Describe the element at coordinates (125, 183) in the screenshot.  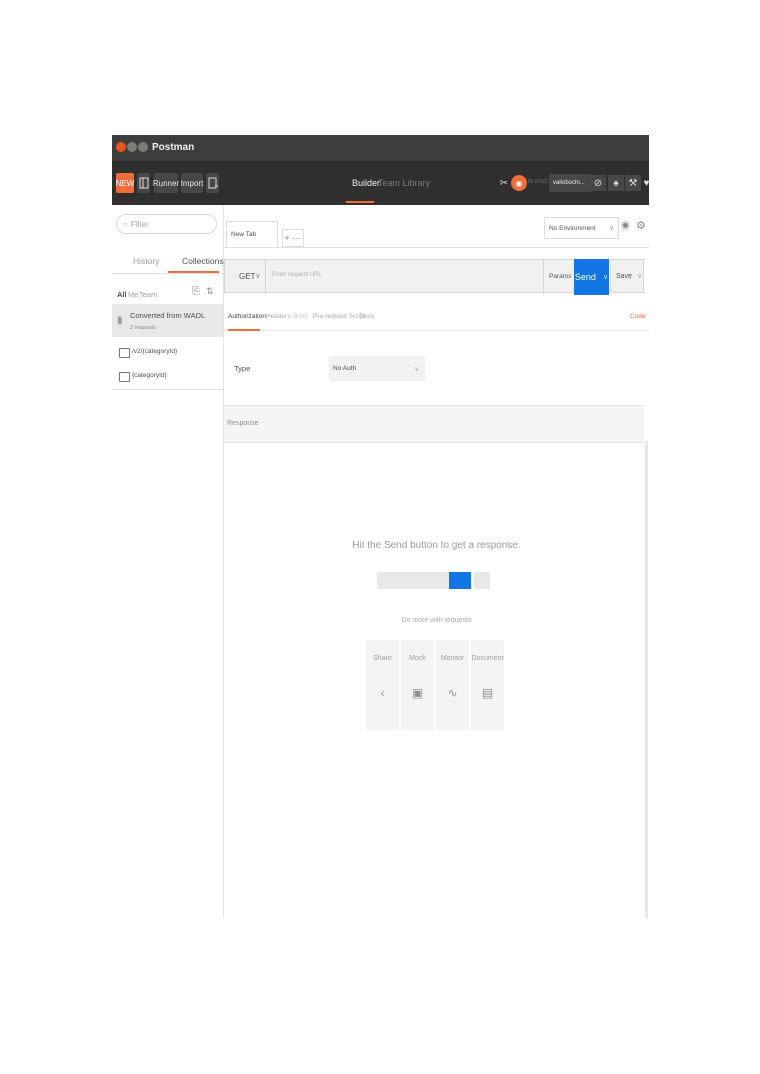
I see `new-button: NEW` at that location.